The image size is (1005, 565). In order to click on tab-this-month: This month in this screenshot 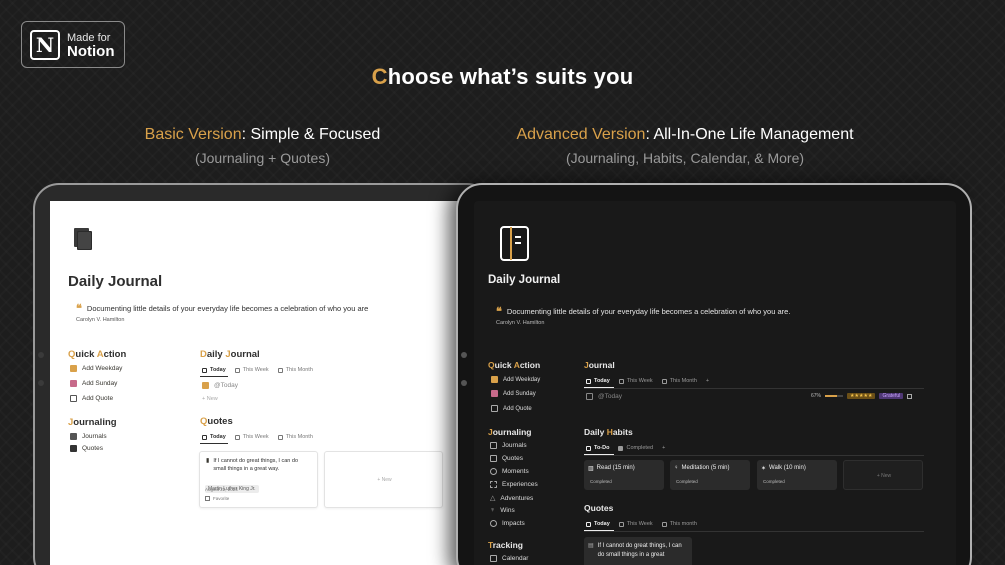, I will do `click(679, 524)`.